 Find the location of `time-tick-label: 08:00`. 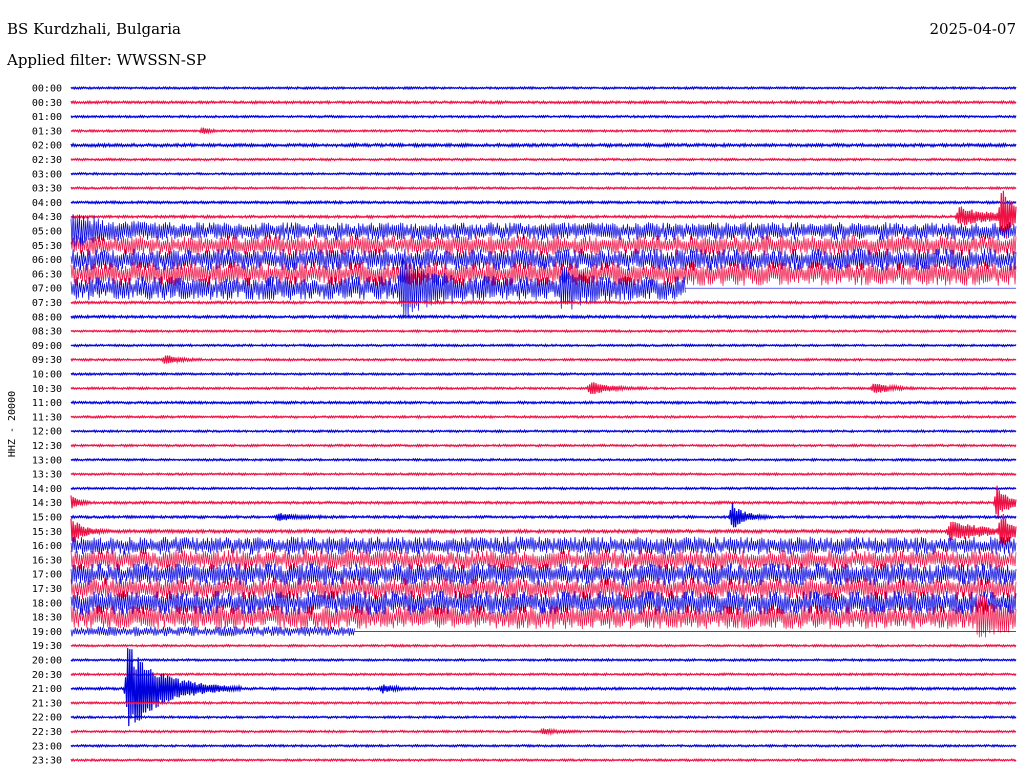

time-tick-label: 08:00 is located at coordinates (47, 317).